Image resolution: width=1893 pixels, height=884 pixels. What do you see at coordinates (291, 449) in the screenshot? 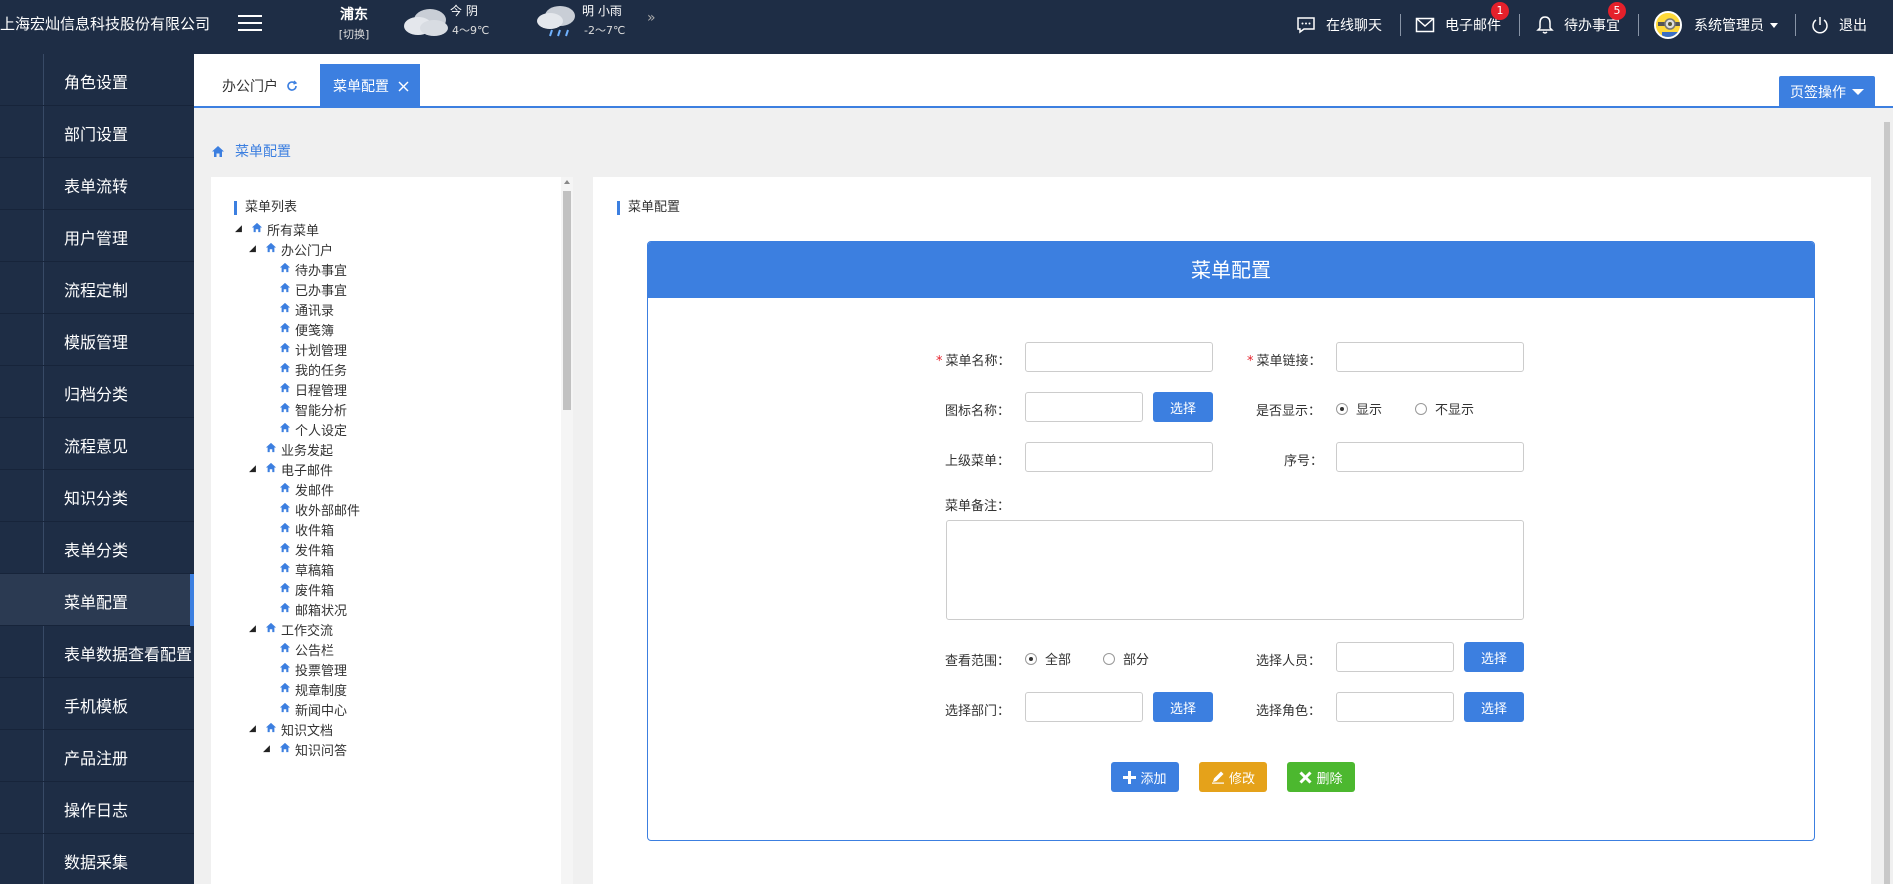
I see `tree-node: 业务发起` at bounding box center [291, 449].